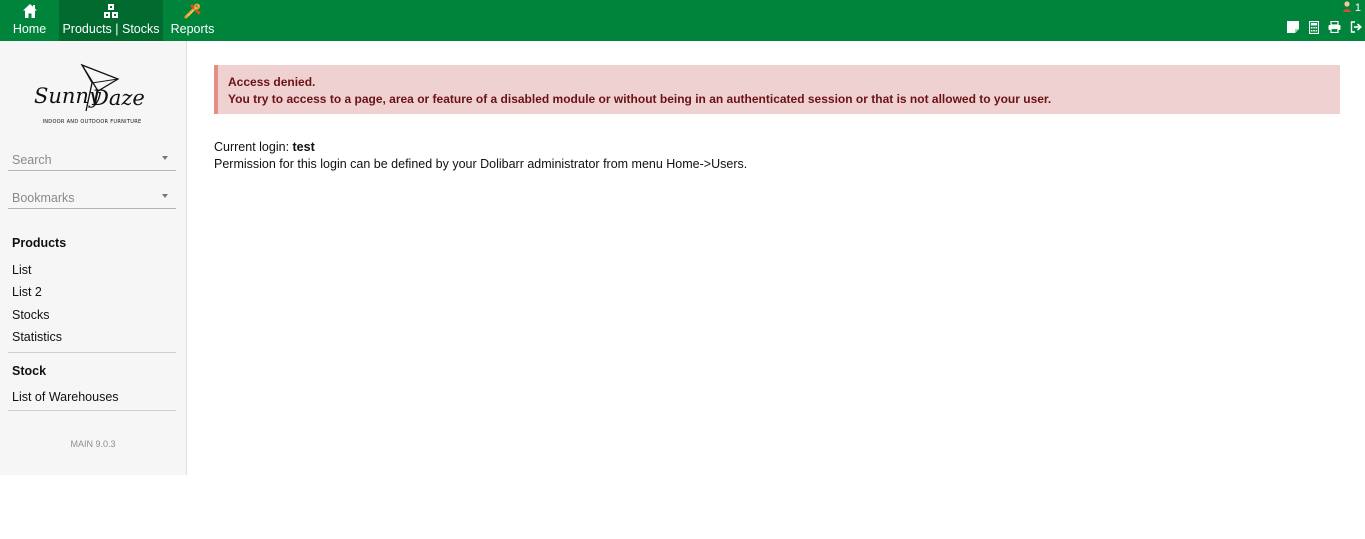 The width and height of the screenshot is (1365, 539). Describe the element at coordinates (1334, 27) in the screenshot. I see `print-icon` at that location.